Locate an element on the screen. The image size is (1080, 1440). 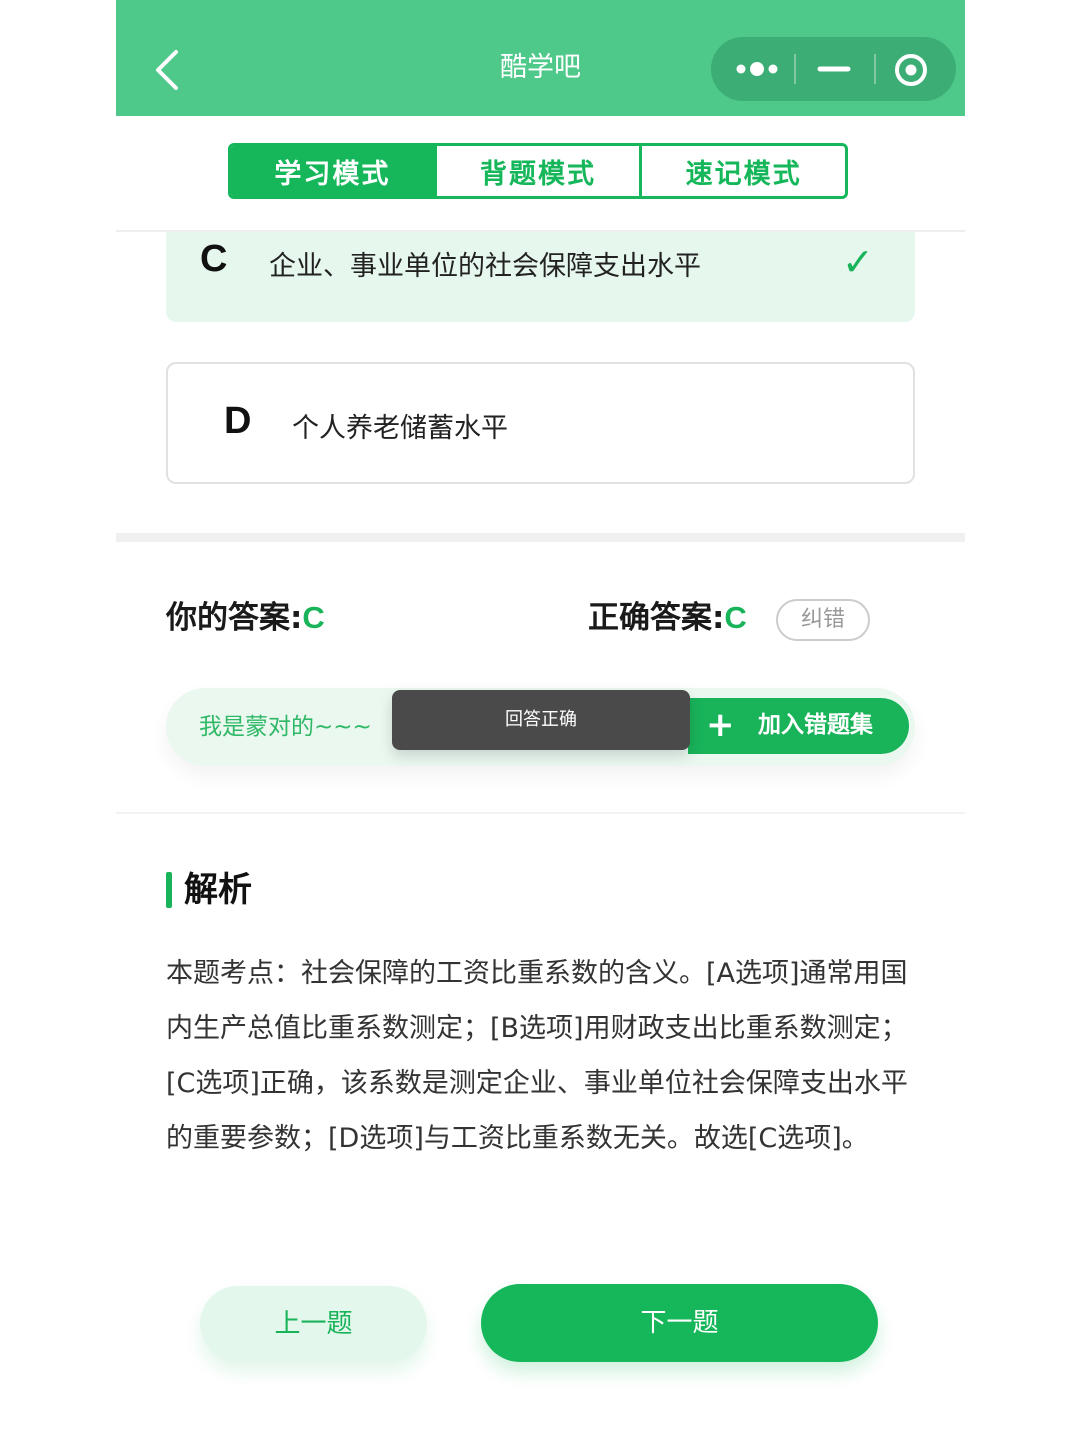
option-text: 企业、事业单位的社会保障支出水平 is located at coordinates (485, 266).